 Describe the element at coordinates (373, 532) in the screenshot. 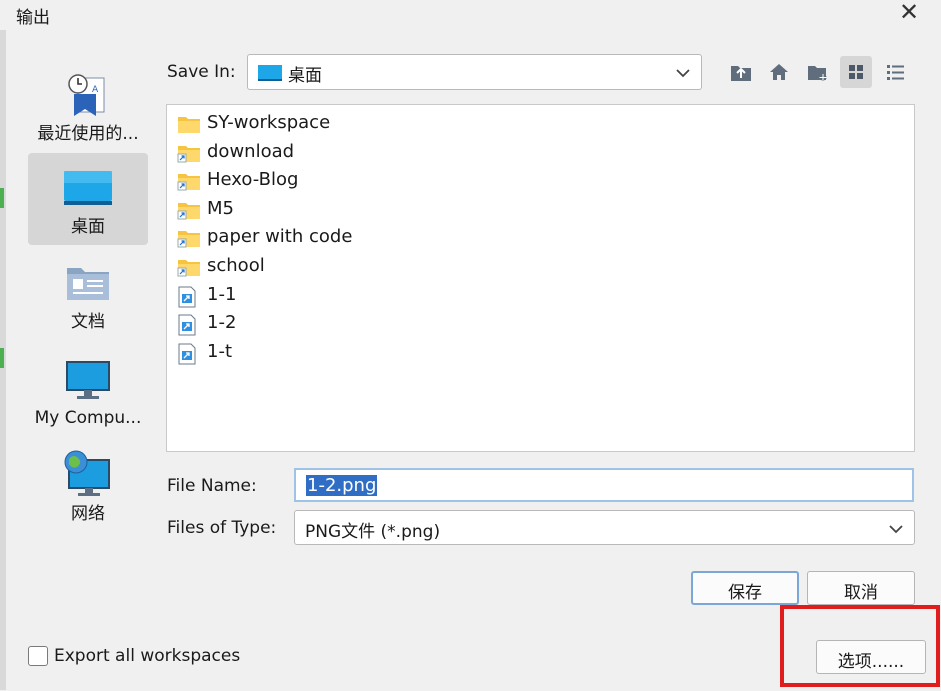

I see `file-type-value: PNG文件 (*.png)` at that location.